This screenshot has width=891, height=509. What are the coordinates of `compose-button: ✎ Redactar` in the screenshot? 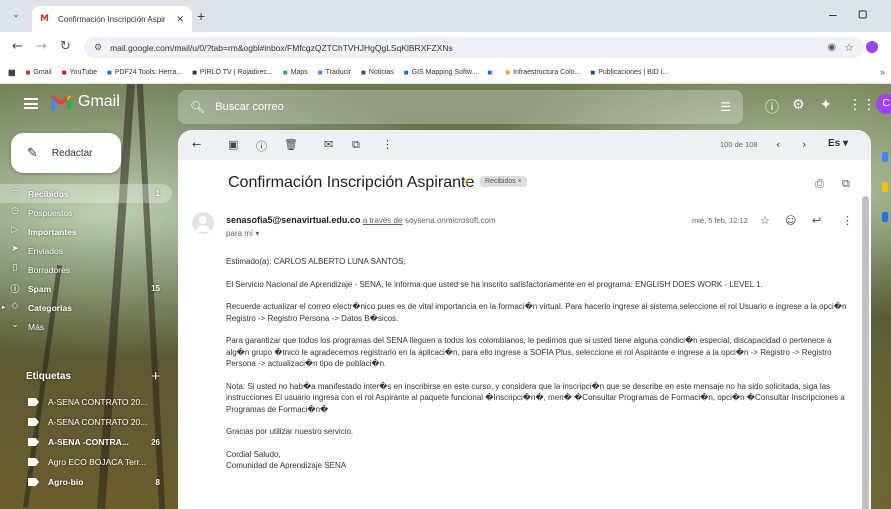 It's located at (66, 153).